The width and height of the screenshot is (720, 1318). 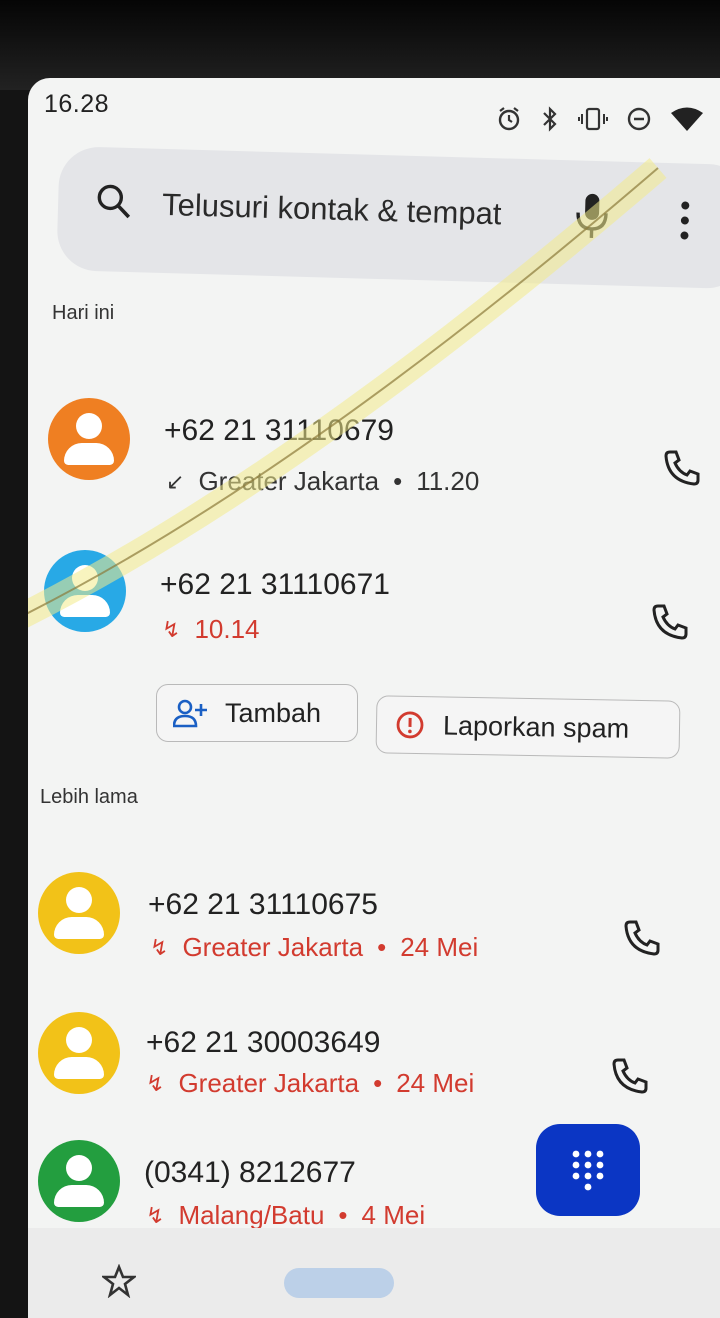 I want to click on call-details: ↯ 10.14, so click(x=211, y=629).